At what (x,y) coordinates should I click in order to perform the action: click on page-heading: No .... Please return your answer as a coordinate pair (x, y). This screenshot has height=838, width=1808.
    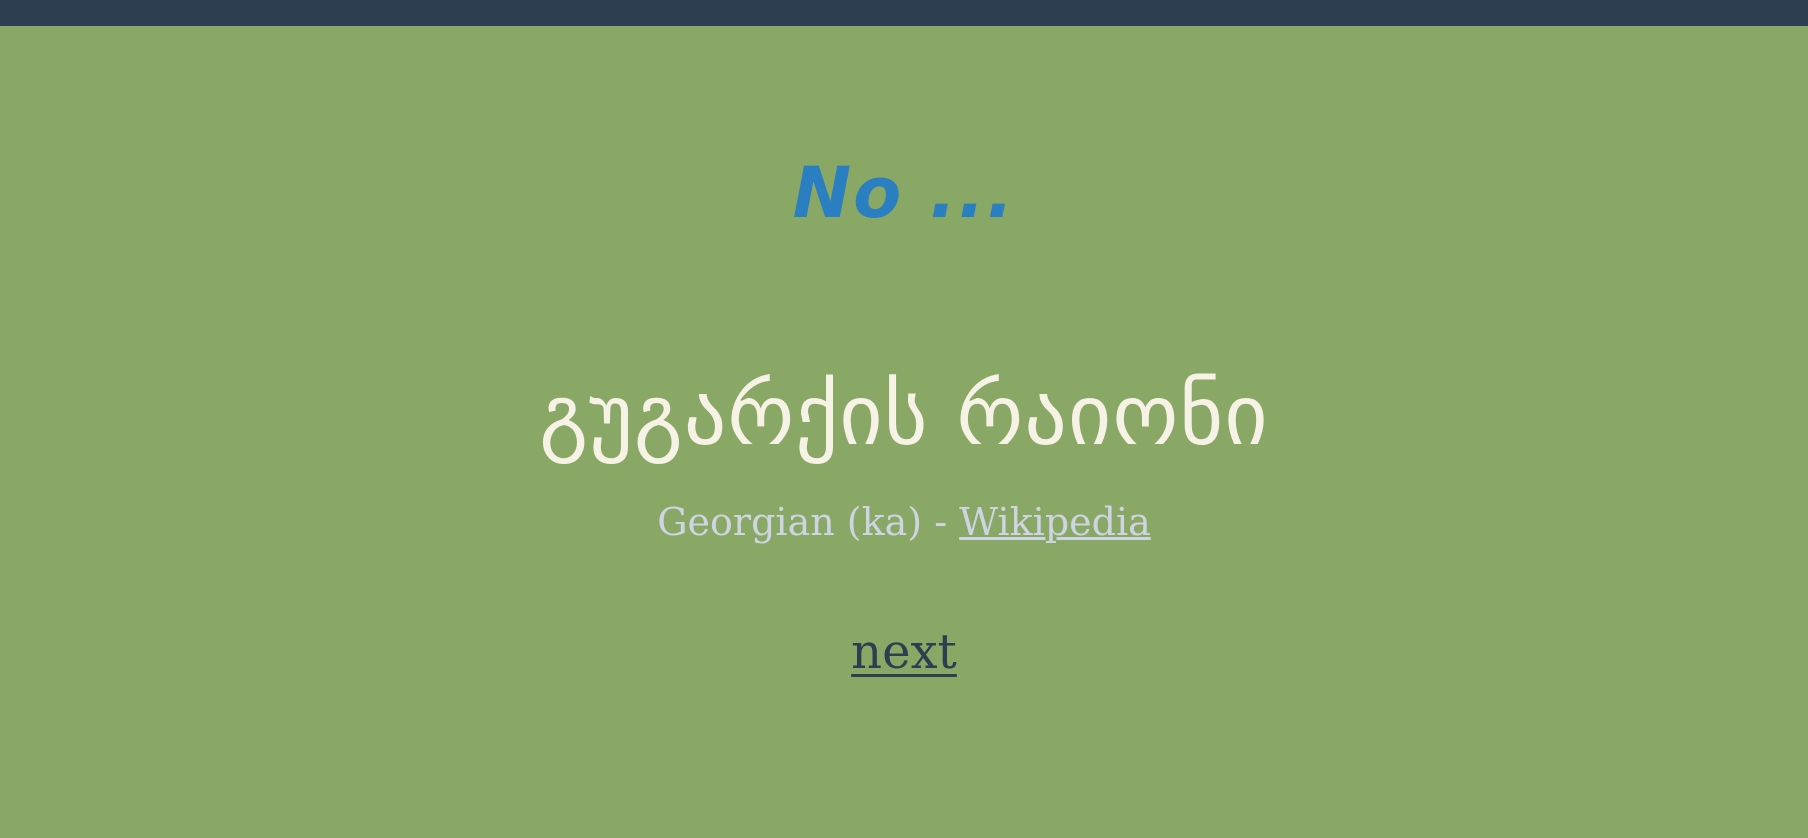
    Looking at the image, I should click on (904, 193).